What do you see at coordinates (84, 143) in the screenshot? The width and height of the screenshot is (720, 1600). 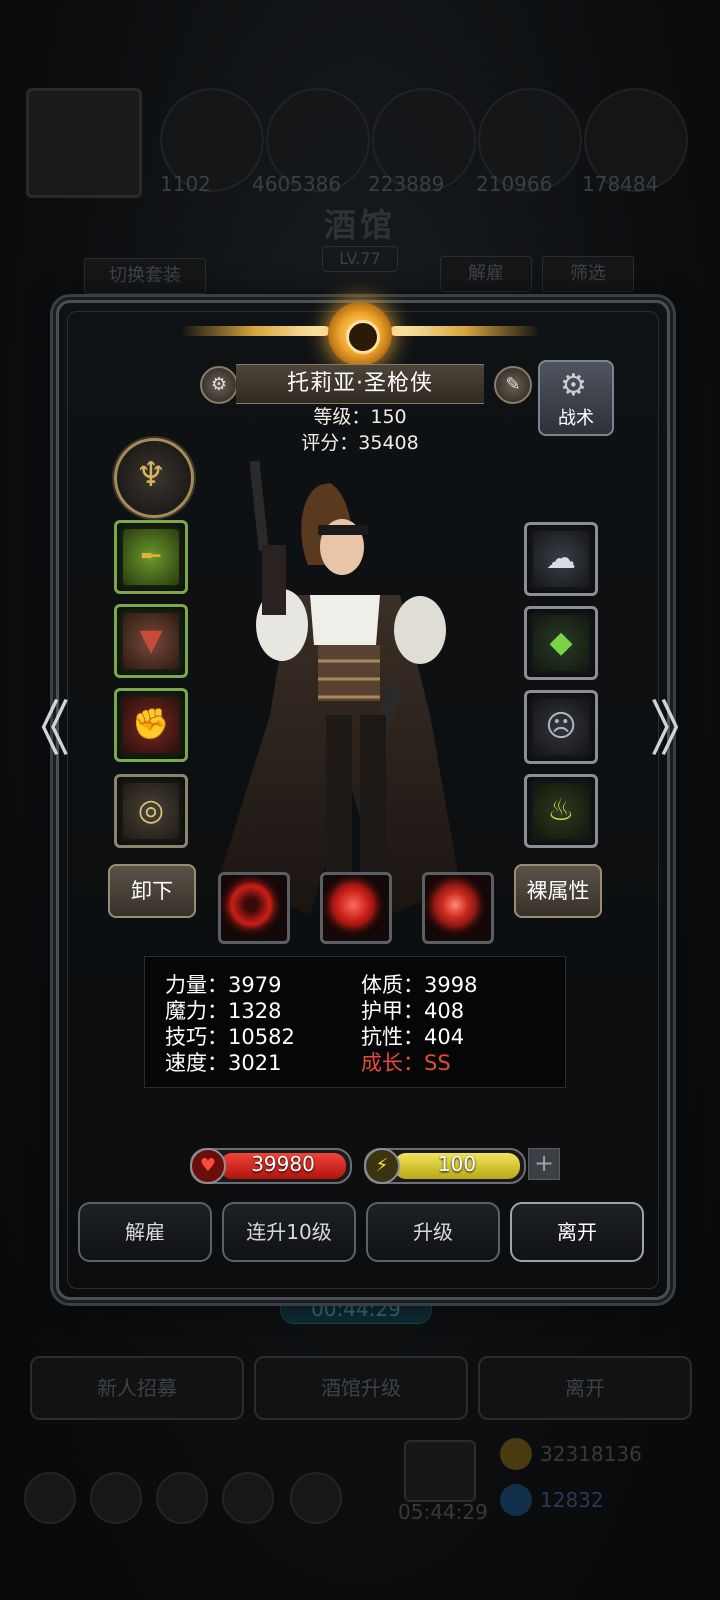 I see `player-avatar` at bounding box center [84, 143].